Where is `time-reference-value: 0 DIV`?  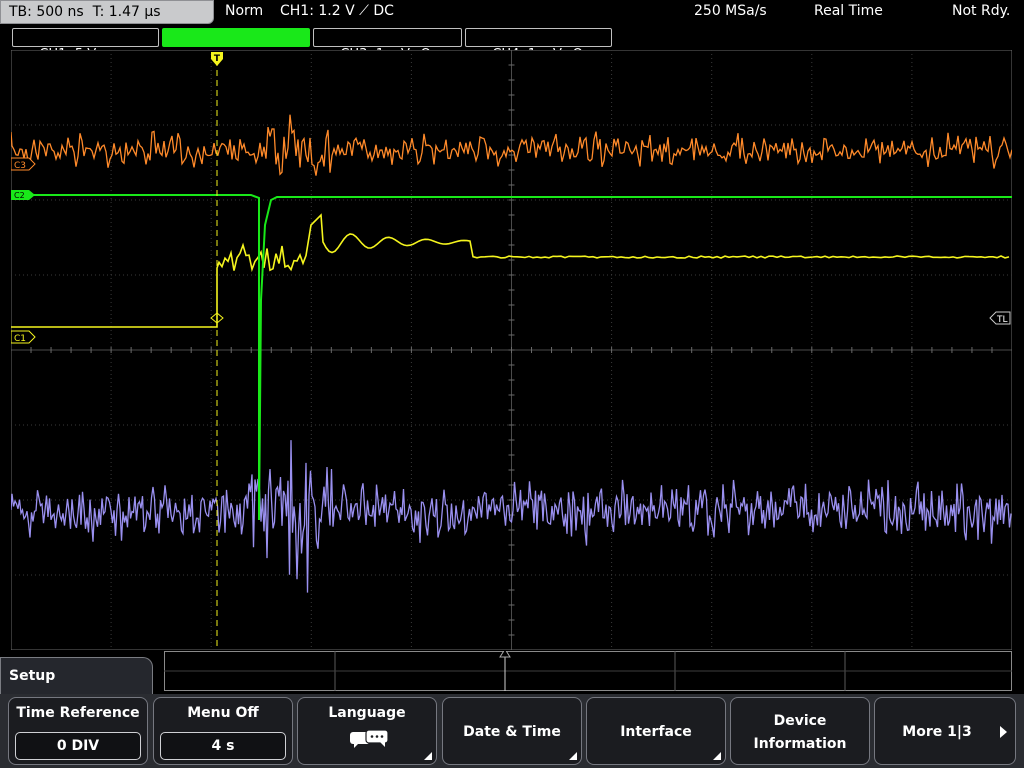
time-reference-value: 0 DIV is located at coordinates (78, 746).